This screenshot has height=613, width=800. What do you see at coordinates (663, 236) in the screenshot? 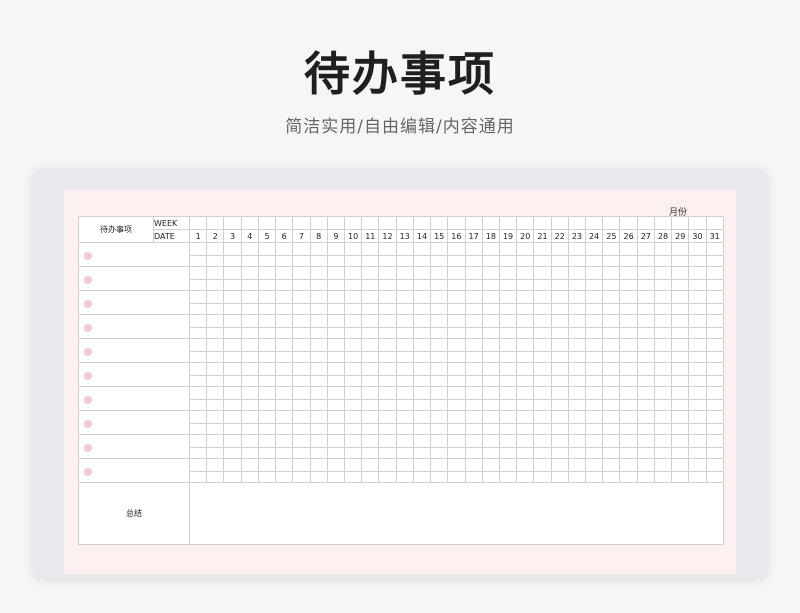
I see `date-cell: 28` at bounding box center [663, 236].